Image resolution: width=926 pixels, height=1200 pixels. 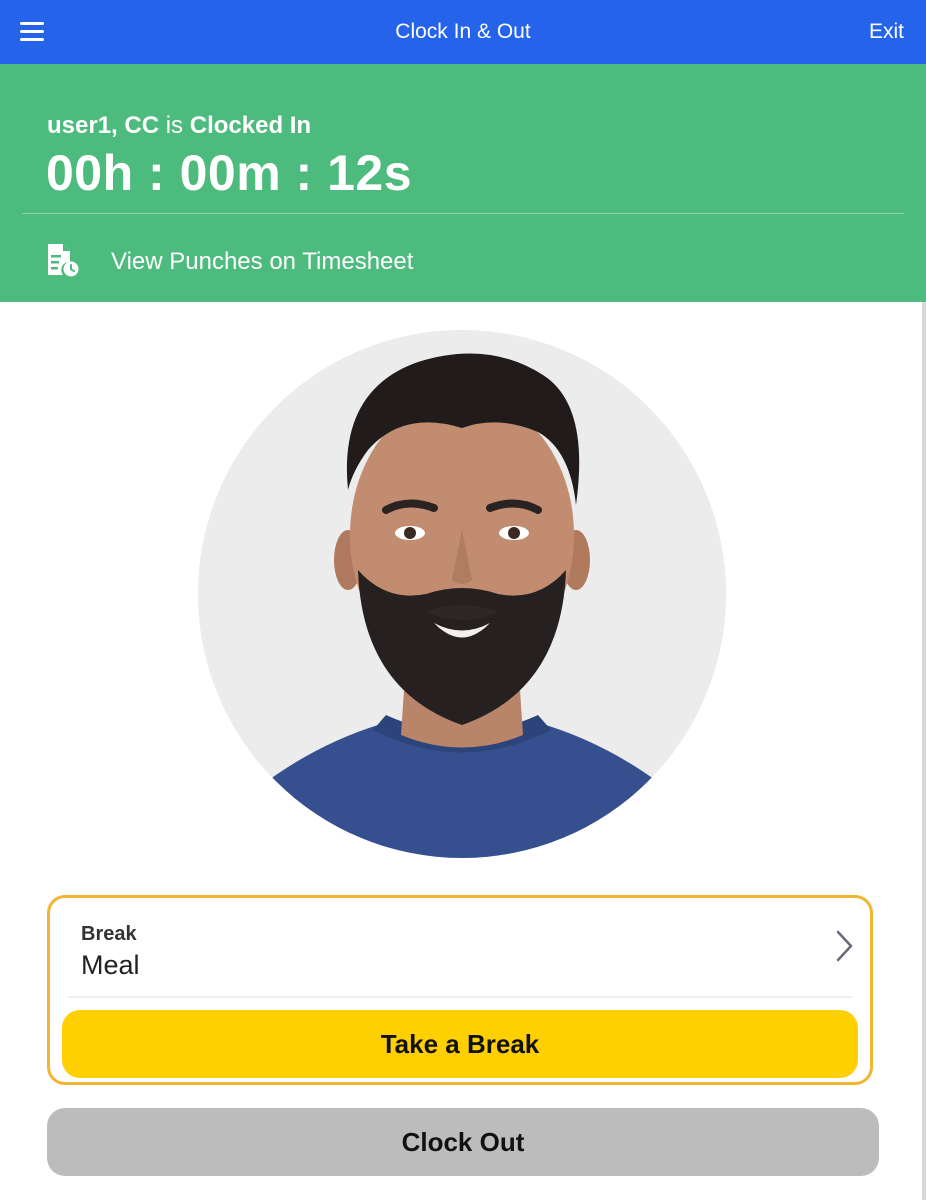 I want to click on break-type-selector: Break Meal, so click(x=460, y=948).